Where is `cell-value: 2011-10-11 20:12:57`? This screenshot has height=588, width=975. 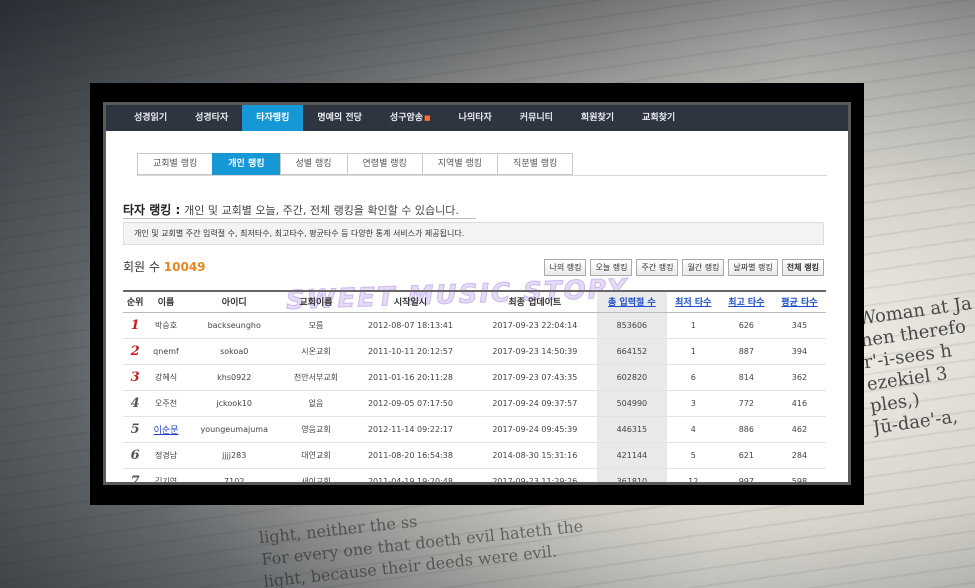 cell-value: 2011-10-11 20:12:57 is located at coordinates (410, 351).